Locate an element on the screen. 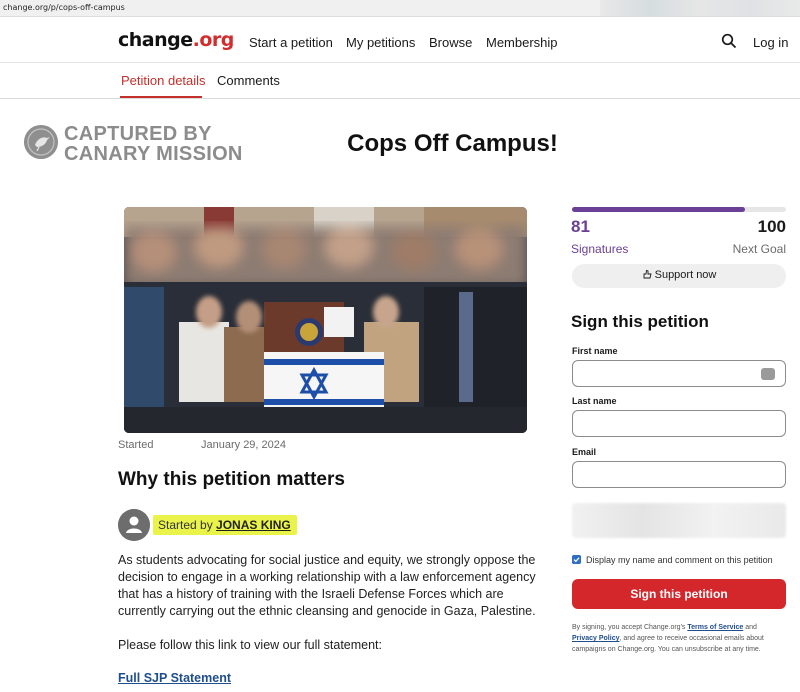 This screenshot has width=800, height=692. email-field is located at coordinates (679, 474).